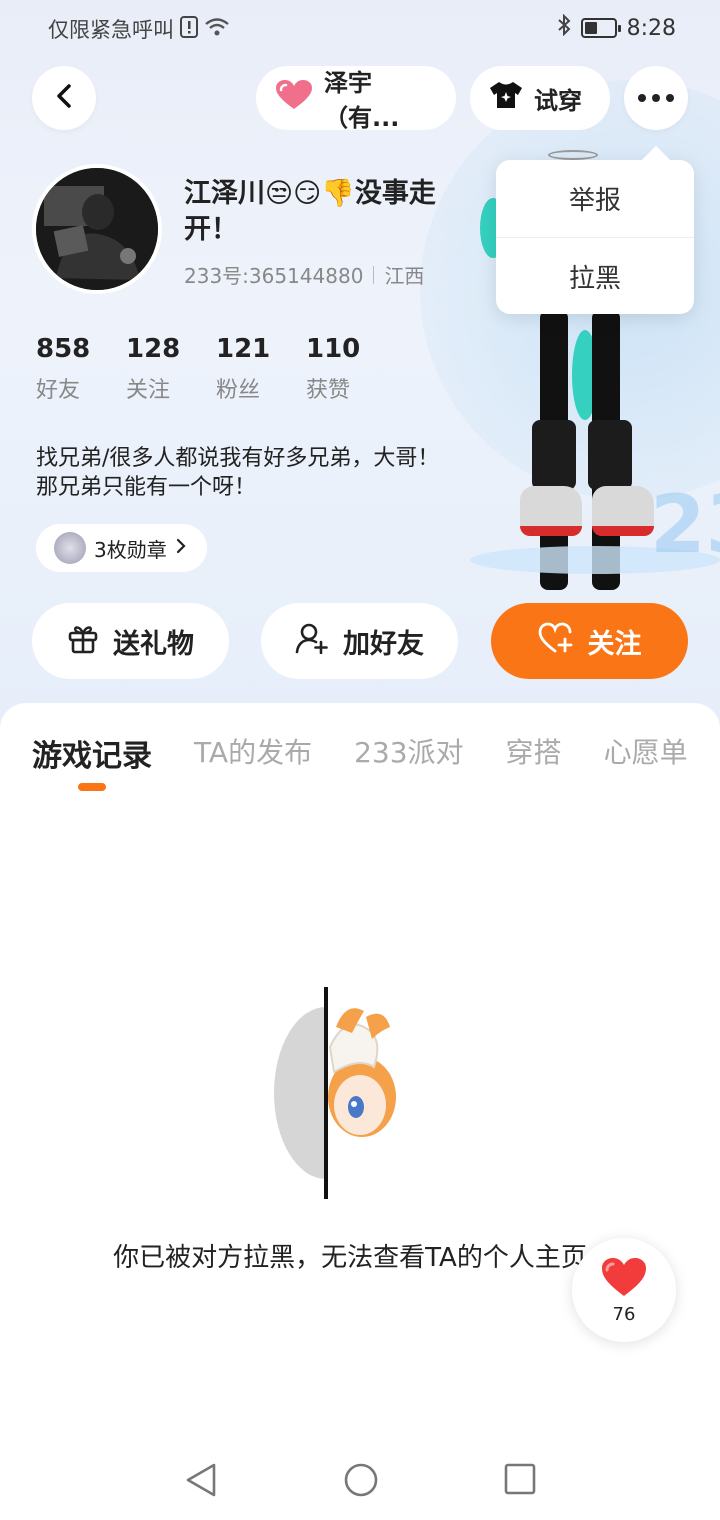 The image size is (720, 1520). I want to click on halo-icon, so click(573, 155).